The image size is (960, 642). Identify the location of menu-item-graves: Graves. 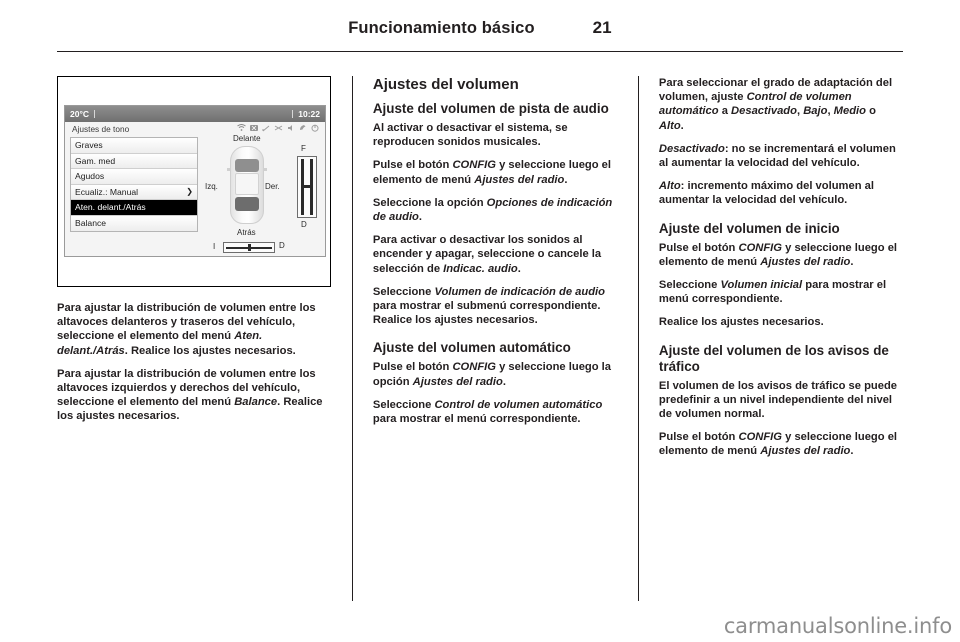
(134, 146).